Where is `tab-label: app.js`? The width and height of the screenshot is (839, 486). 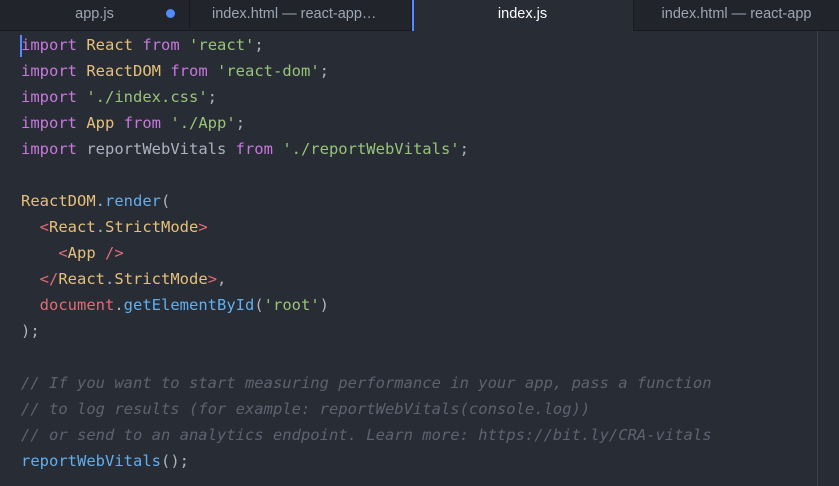
tab-label: app.js is located at coordinates (94, 14).